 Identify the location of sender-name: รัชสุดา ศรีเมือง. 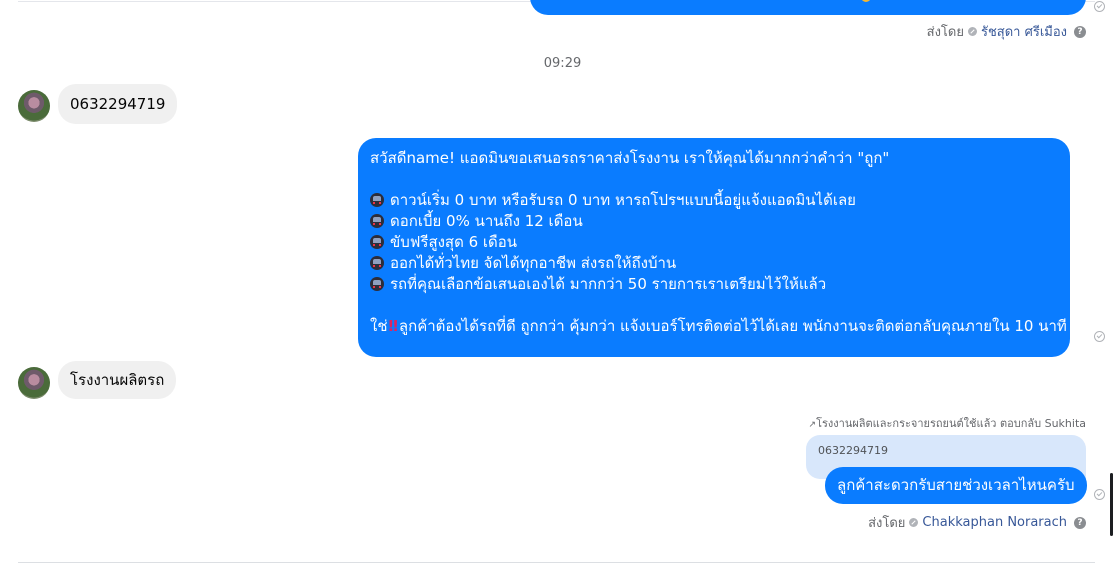
(1024, 31).